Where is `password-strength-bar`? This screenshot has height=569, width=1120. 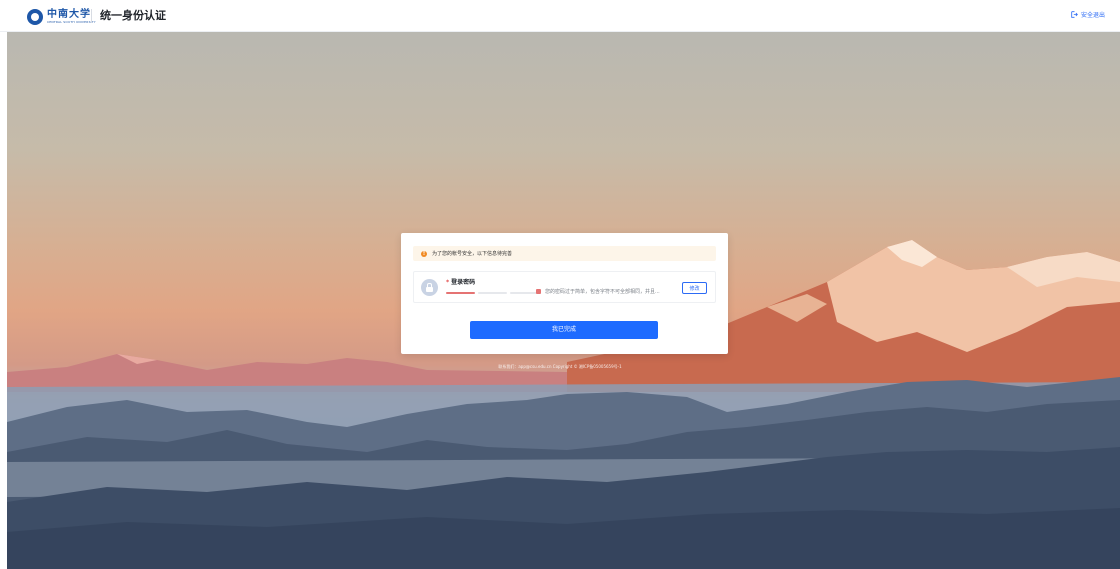
password-strength-bar is located at coordinates (492, 293).